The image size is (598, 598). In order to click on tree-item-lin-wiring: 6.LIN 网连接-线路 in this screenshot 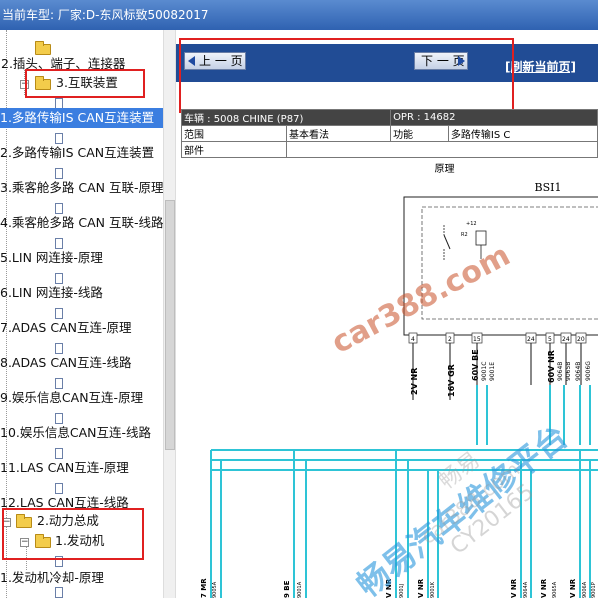, I will do `click(51, 293)`.